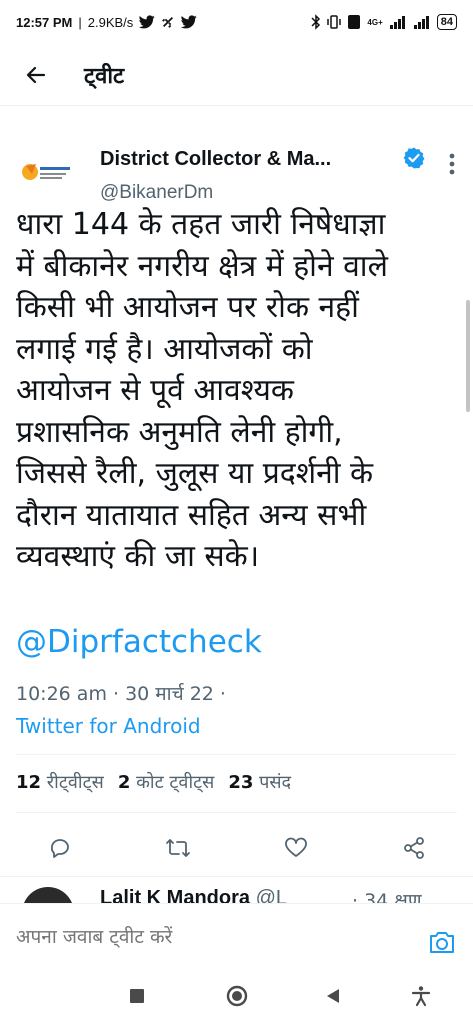 This screenshot has height=1024, width=473. I want to click on accessibility-button, so click(421, 996).